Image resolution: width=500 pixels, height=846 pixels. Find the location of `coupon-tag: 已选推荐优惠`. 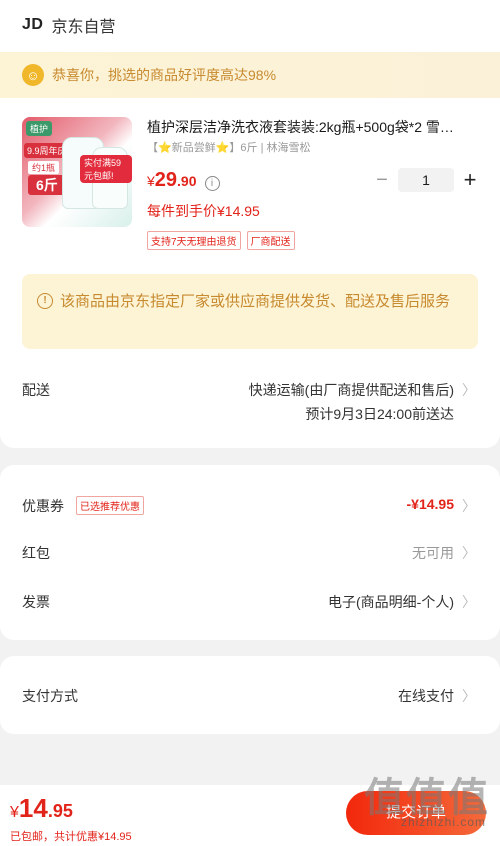

coupon-tag: 已选推荐优惠 is located at coordinates (110, 505).